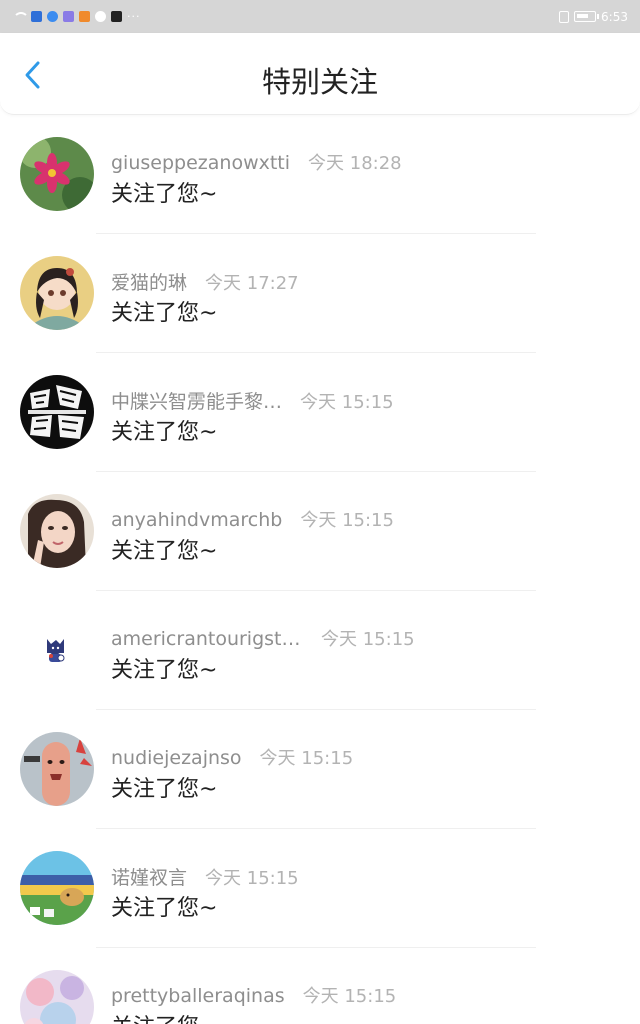 This screenshot has height=1024, width=640. I want to click on pastel-avatar-icon, so click(57, 997).